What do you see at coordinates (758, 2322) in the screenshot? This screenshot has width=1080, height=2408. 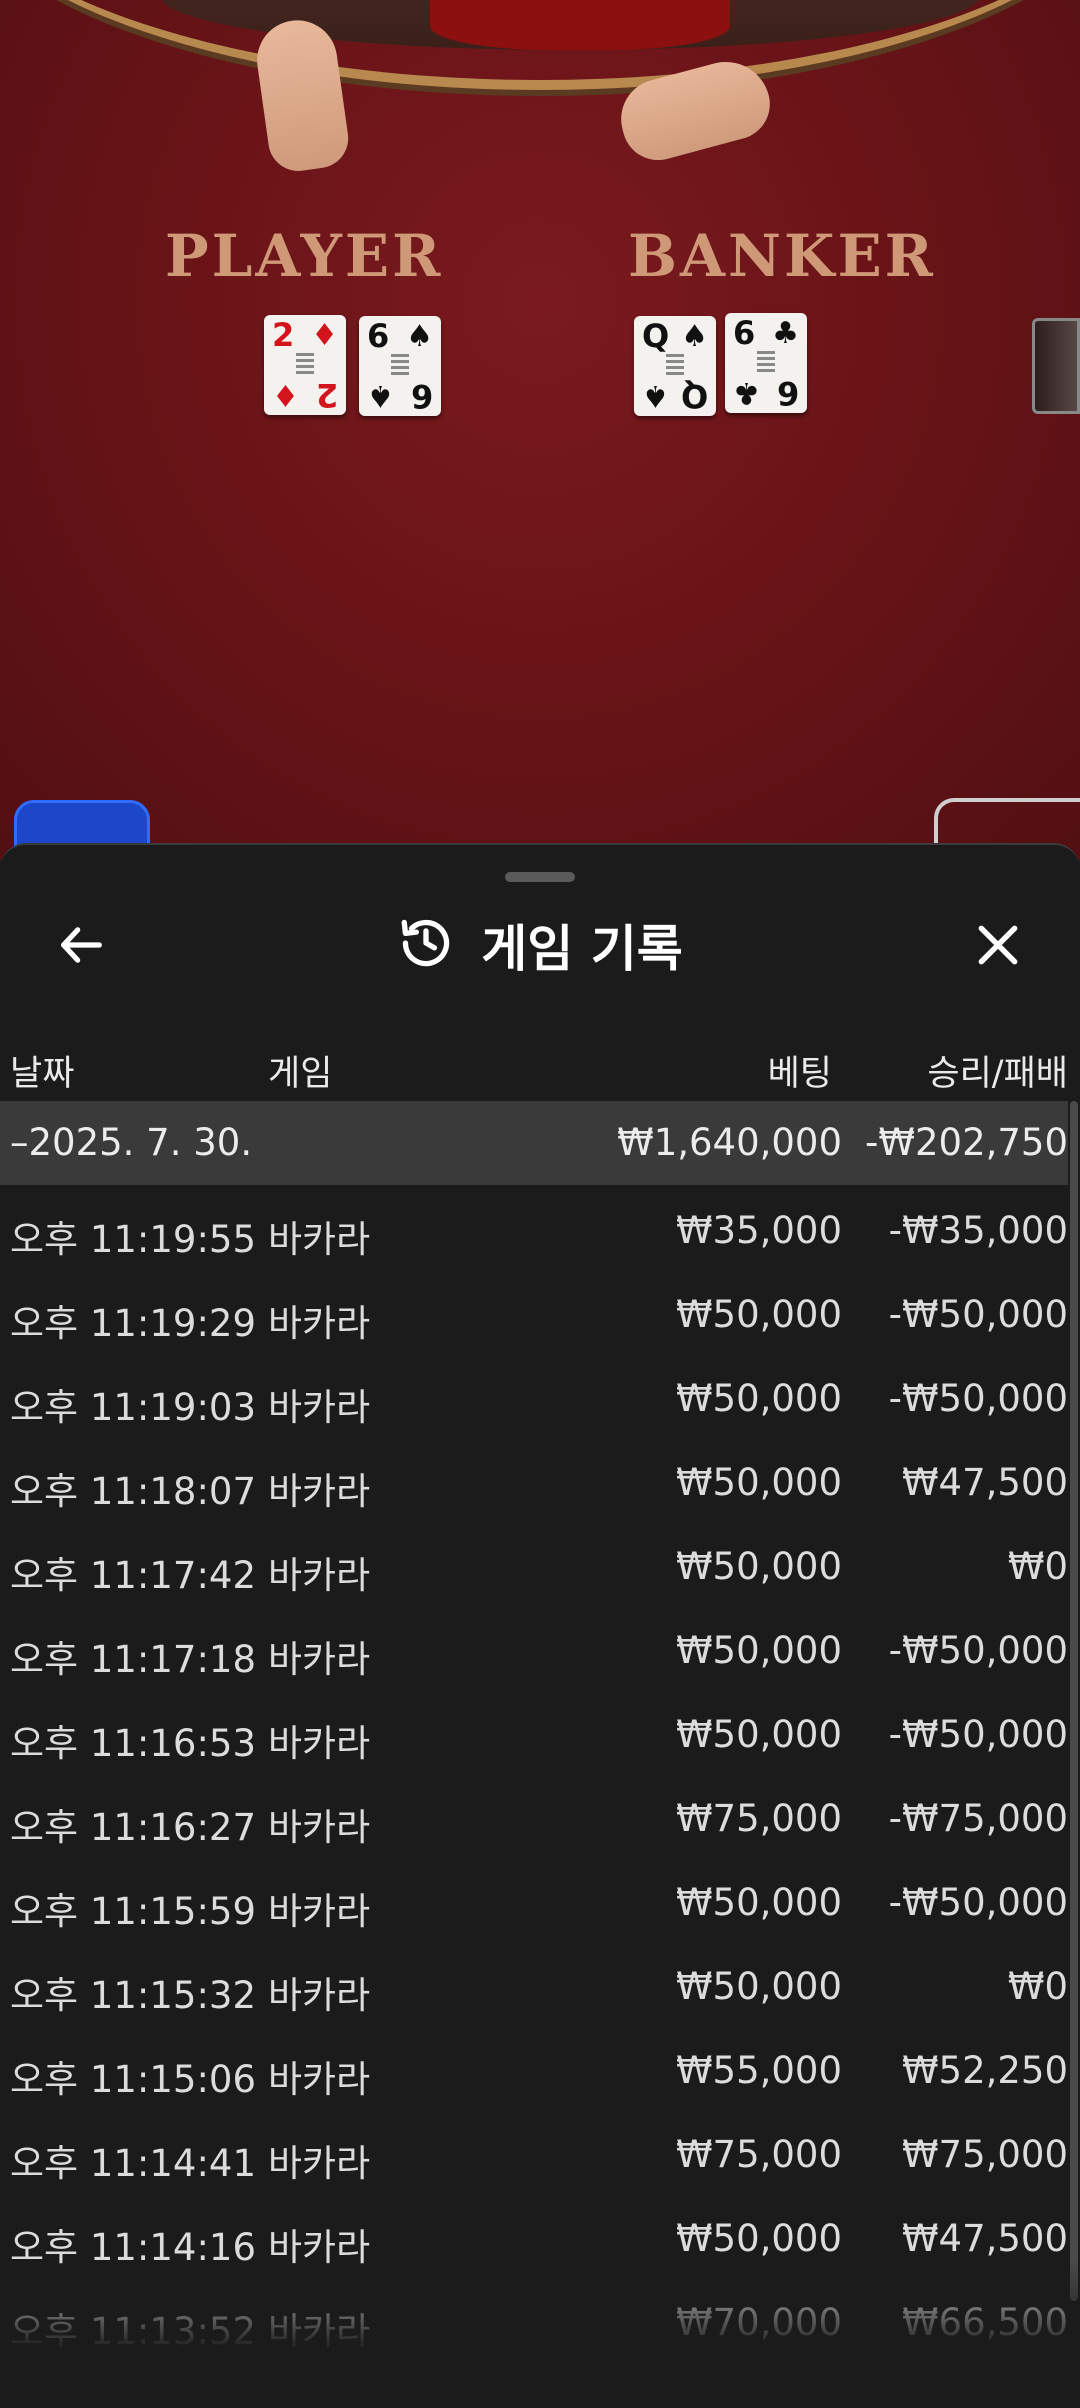 I see `row-bet: ₩70,000` at bounding box center [758, 2322].